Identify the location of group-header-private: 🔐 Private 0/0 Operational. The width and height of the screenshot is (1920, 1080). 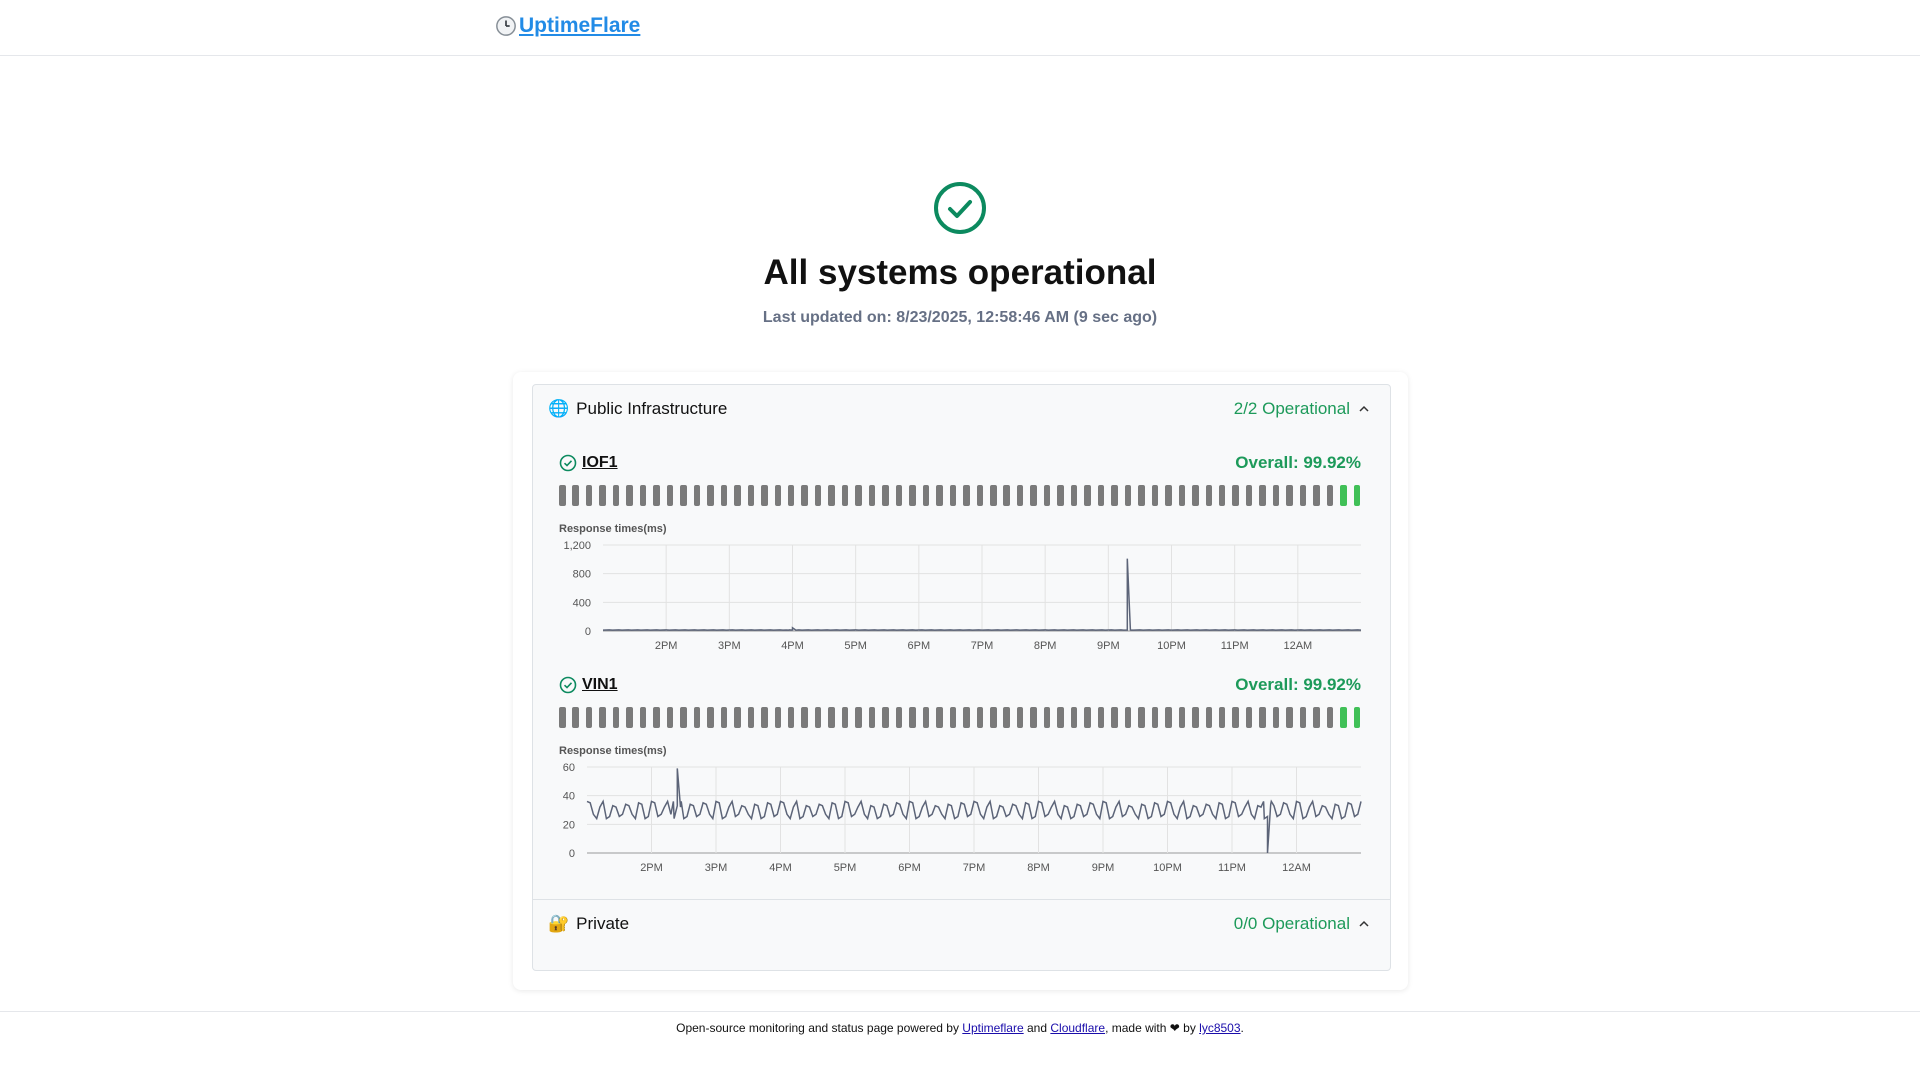
(959, 924).